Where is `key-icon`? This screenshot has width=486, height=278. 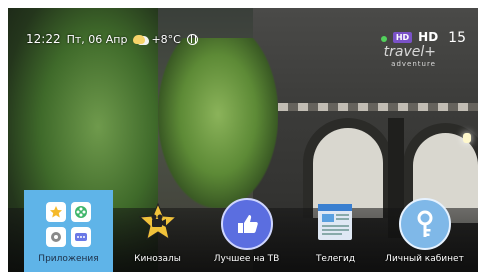
key-icon is located at coordinates (424, 224).